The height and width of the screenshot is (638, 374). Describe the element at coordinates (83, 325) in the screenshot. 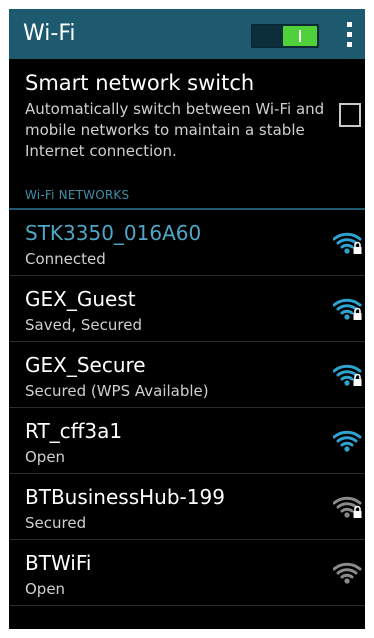

I see `network-status: Saved, Secured` at that location.